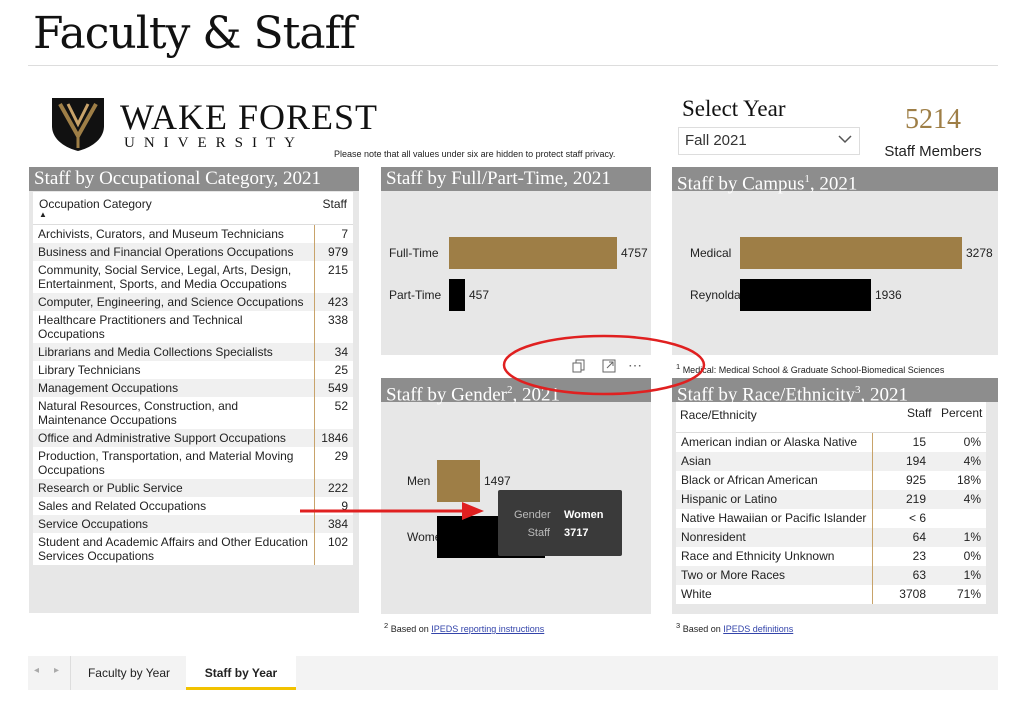 The width and height of the screenshot is (1024, 718). What do you see at coordinates (56, 670) in the screenshot?
I see `tab-scroll-right-icon: ▸` at bounding box center [56, 670].